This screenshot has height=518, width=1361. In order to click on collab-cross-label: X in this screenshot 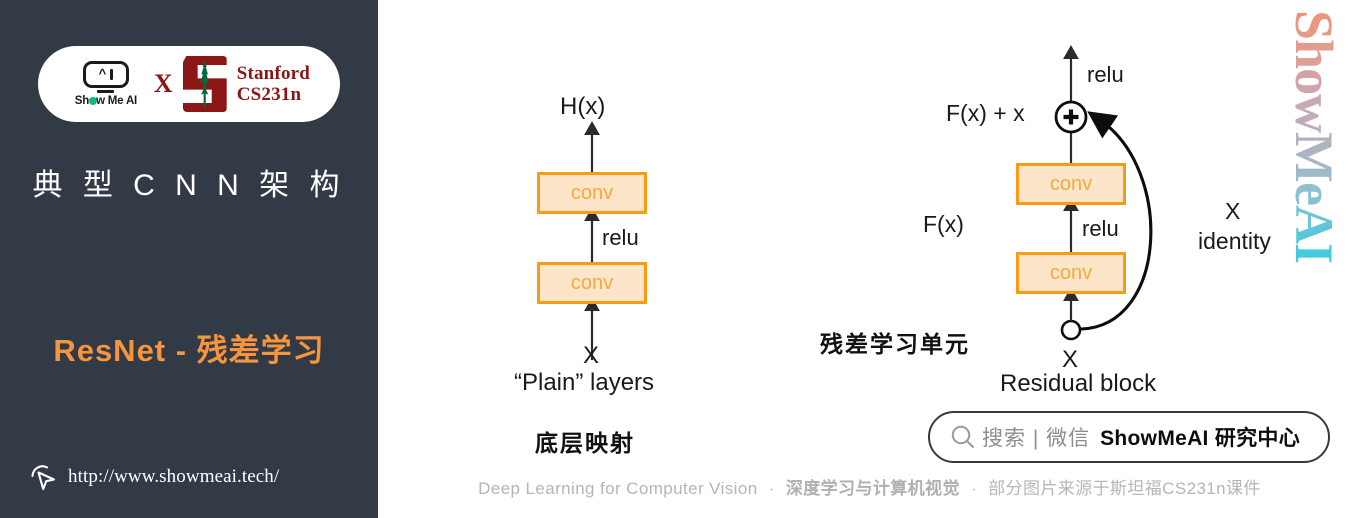, I will do `click(163, 83)`.